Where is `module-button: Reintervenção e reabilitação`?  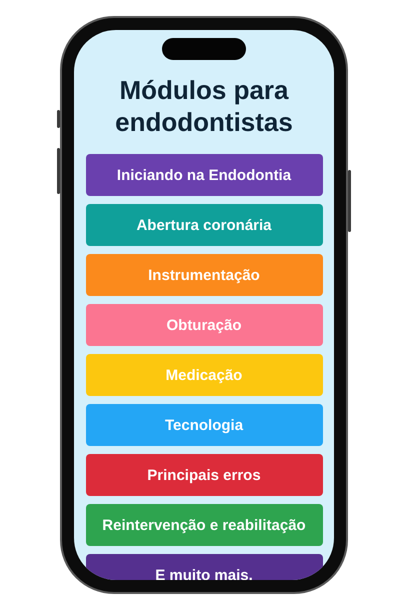
module-button: Reintervenção e reabilitação is located at coordinates (204, 525).